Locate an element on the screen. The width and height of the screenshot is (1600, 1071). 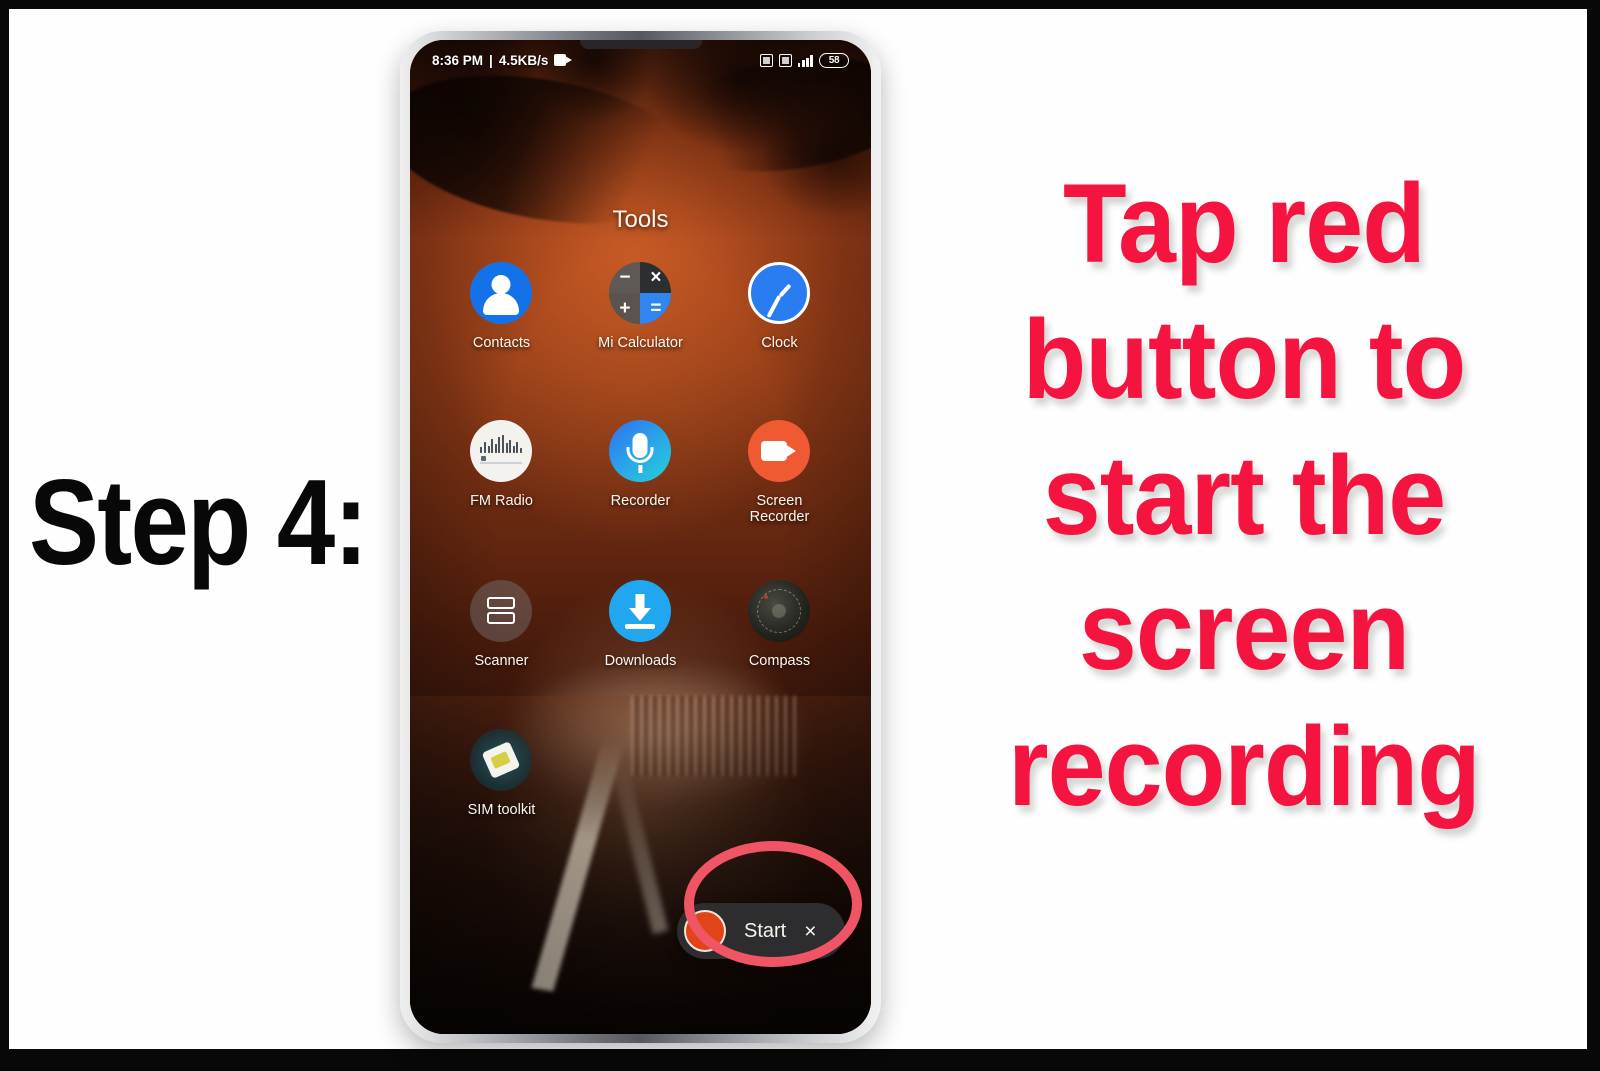
app-label-clock: Clock is located at coordinates (779, 343).